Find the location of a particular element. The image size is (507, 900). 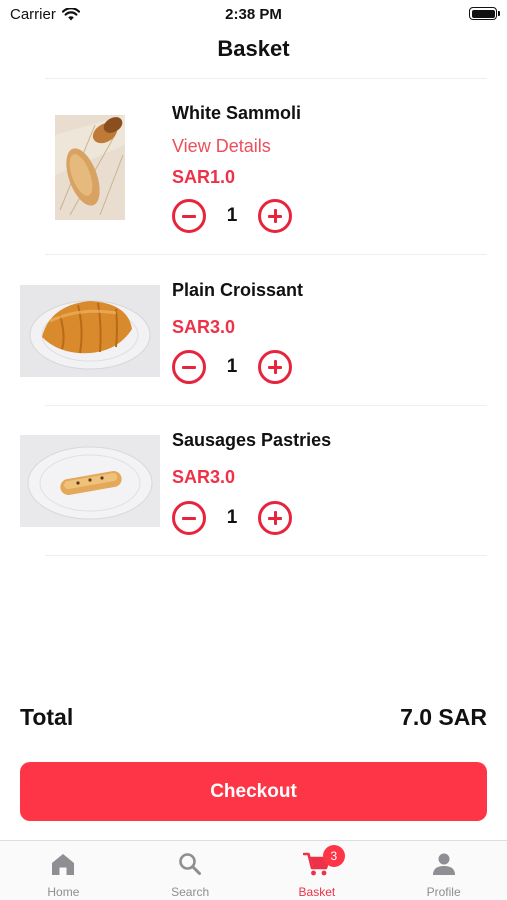

total-label: Total is located at coordinates (47, 717).